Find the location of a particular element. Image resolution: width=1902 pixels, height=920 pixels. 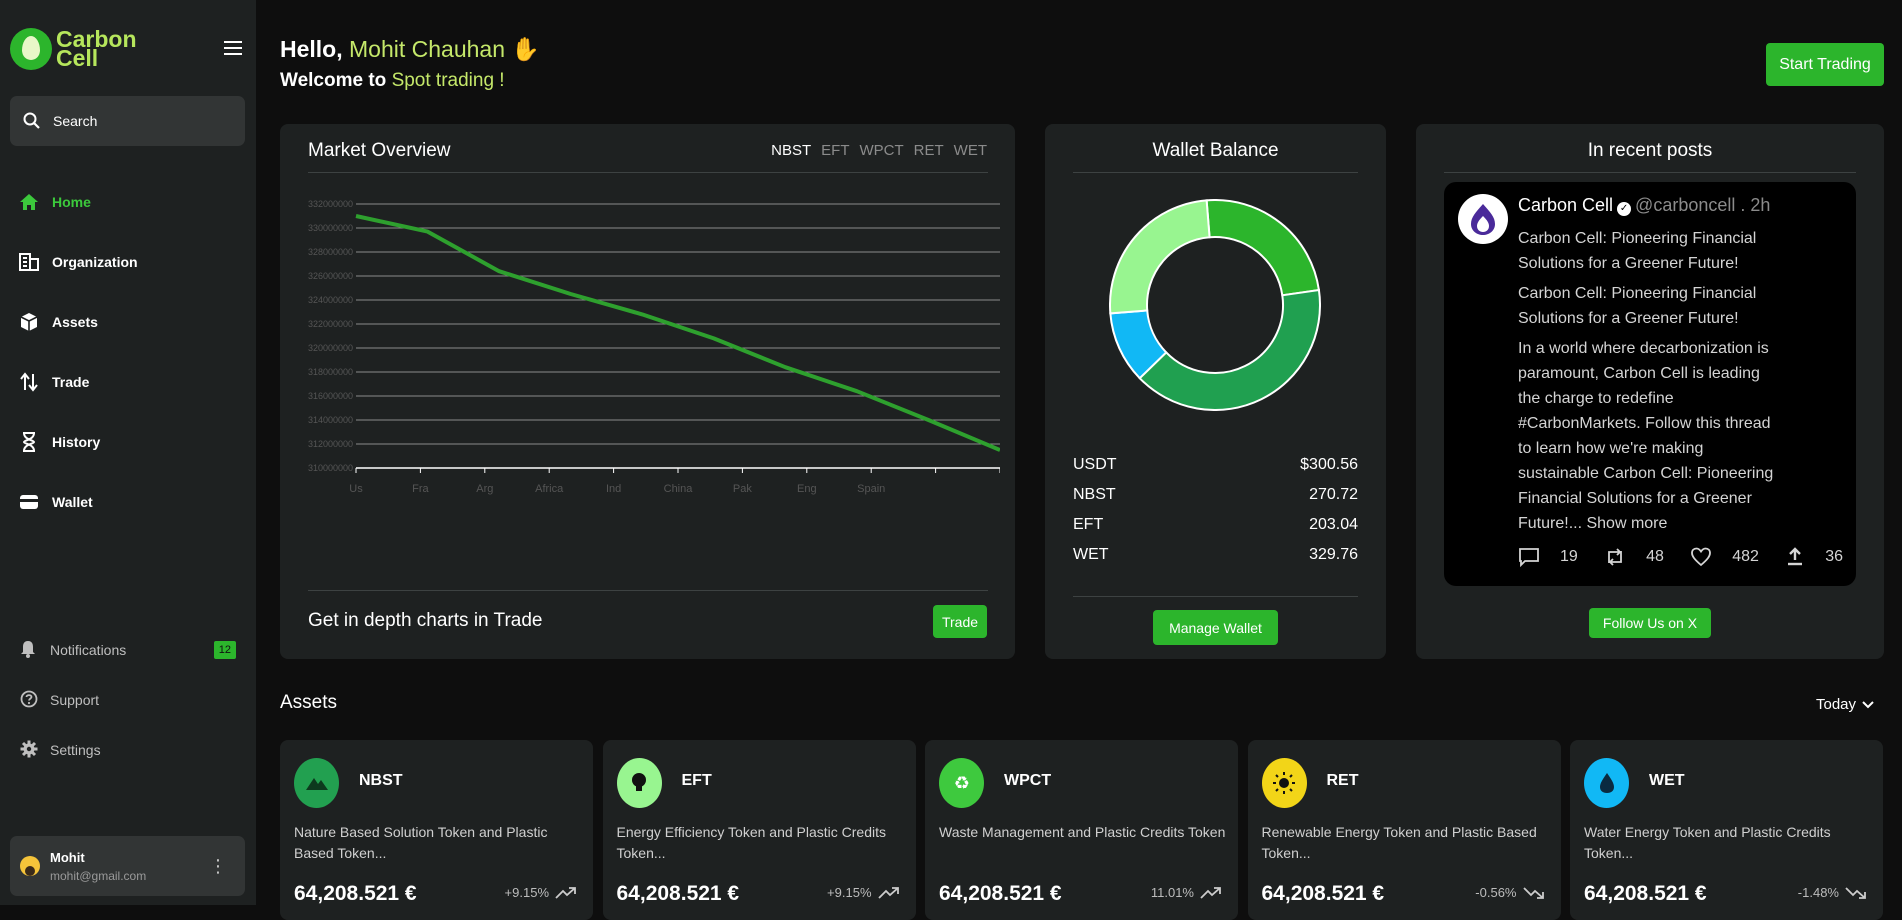

recycle-icon: ♻ is located at coordinates (961, 783).